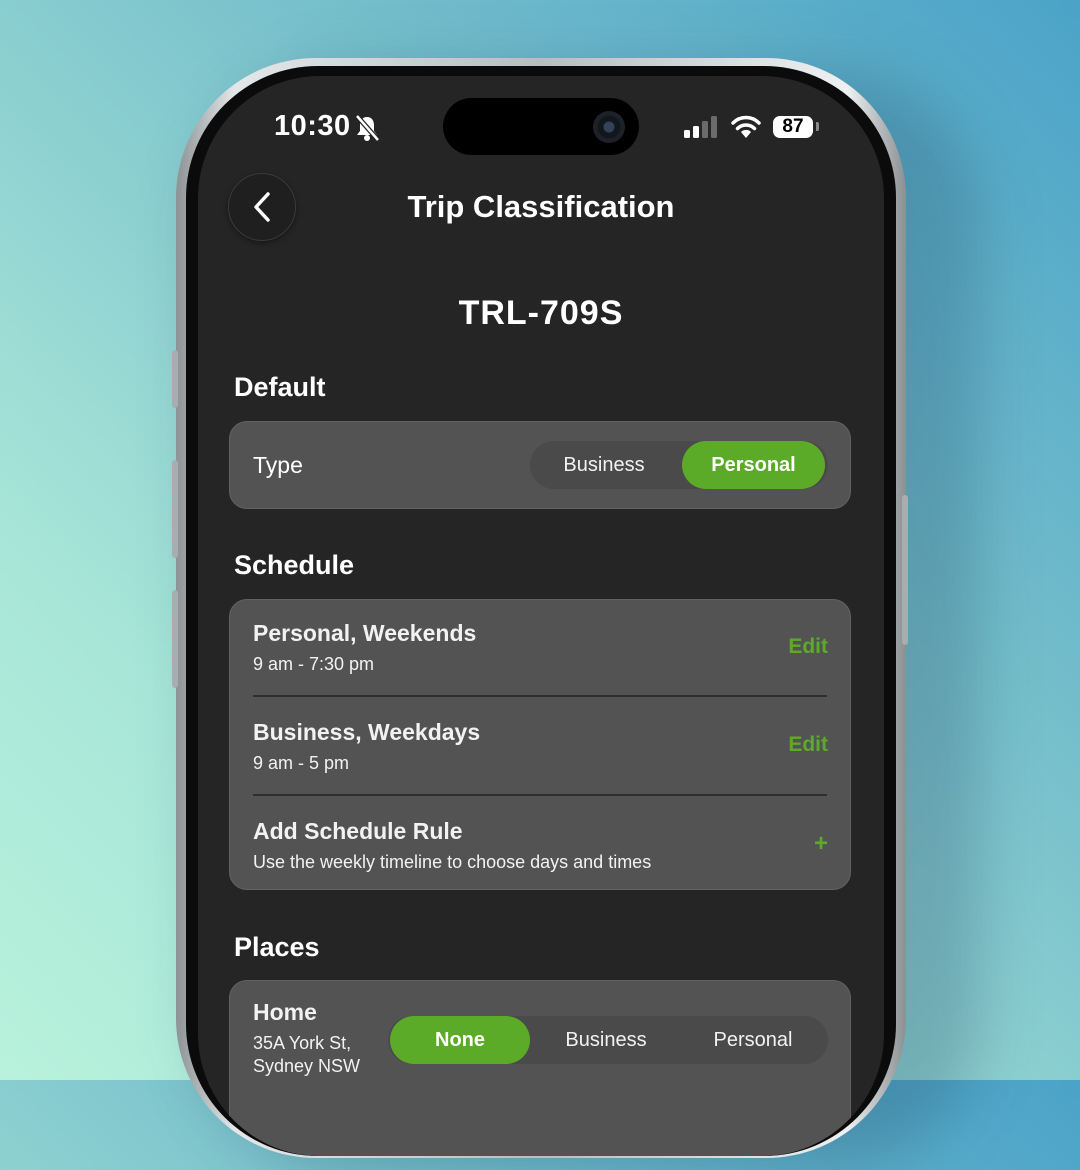 Image resolution: width=1080 pixels, height=1170 pixels. Describe the element at coordinates (753, 1040) in the screenshot. I see `place-option-personal: Personal` at that location.